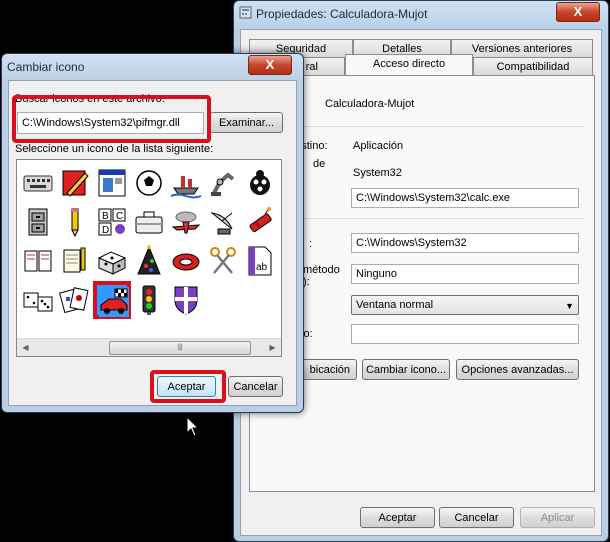  What do you see at coordinates (311, 244) in the screenshot?
I see `label-iniciar-en: :` at bounding box center [311, 244].